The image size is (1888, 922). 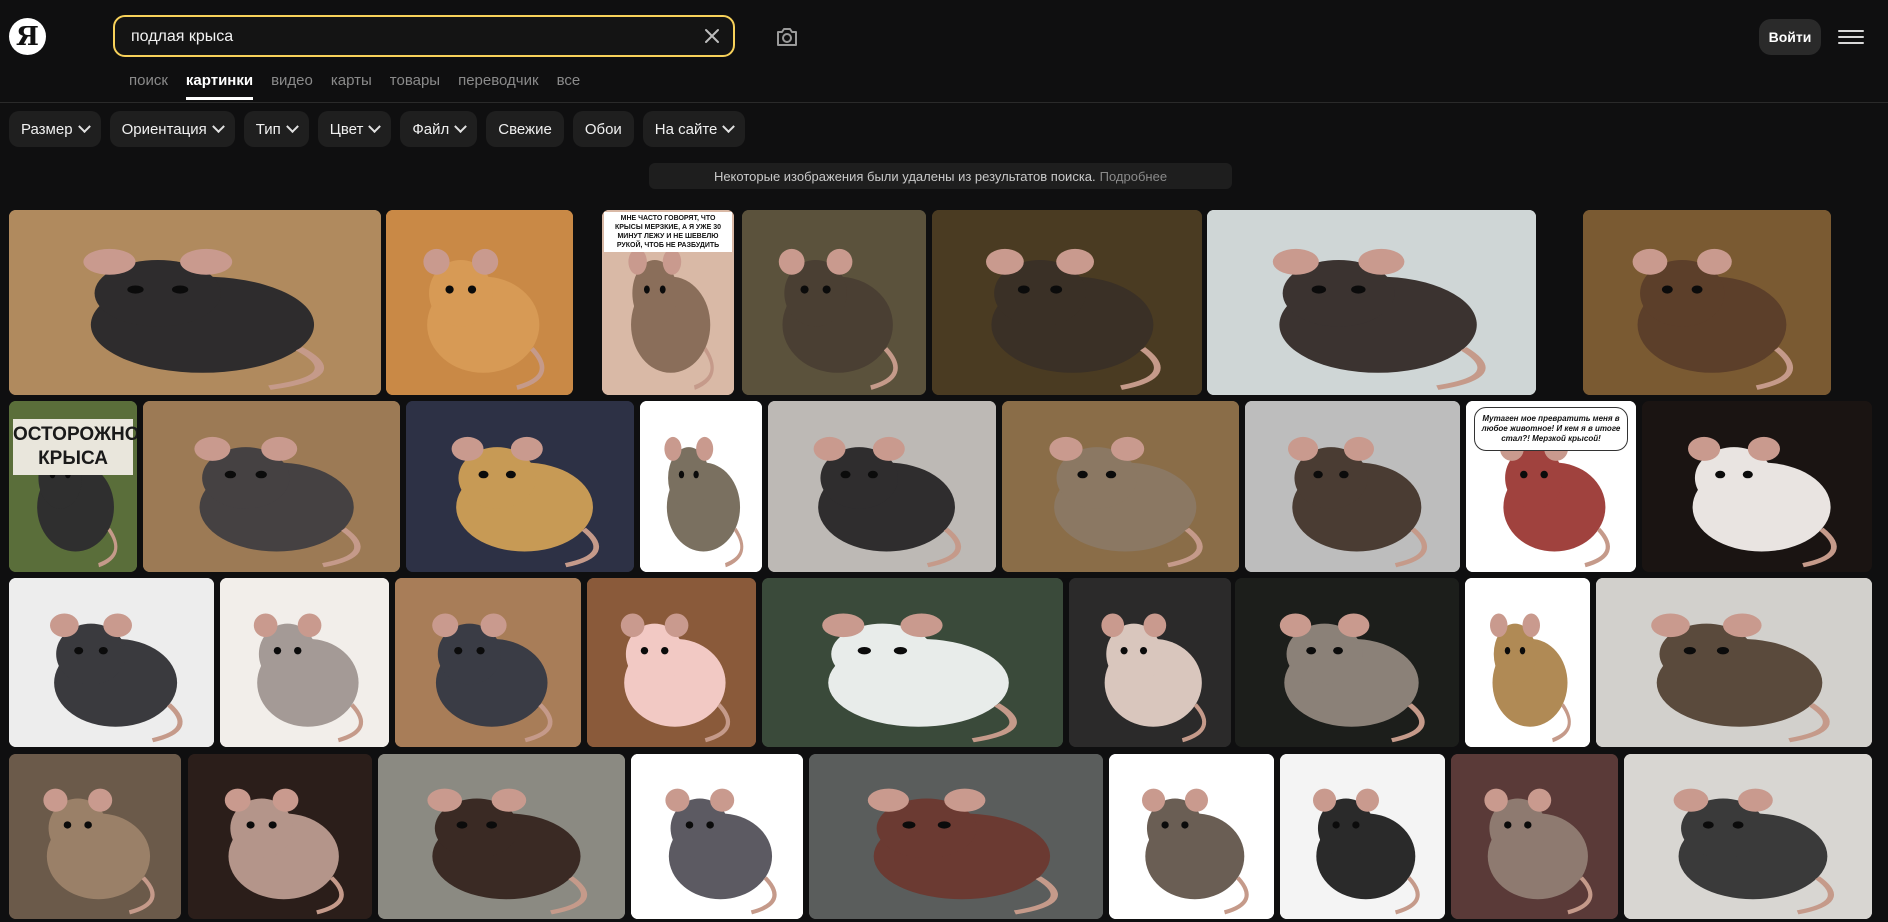 What do you see at coordinates (415, 86) in the screenshot?
I see `tab-4: товары` at bounding box center [415, 86].